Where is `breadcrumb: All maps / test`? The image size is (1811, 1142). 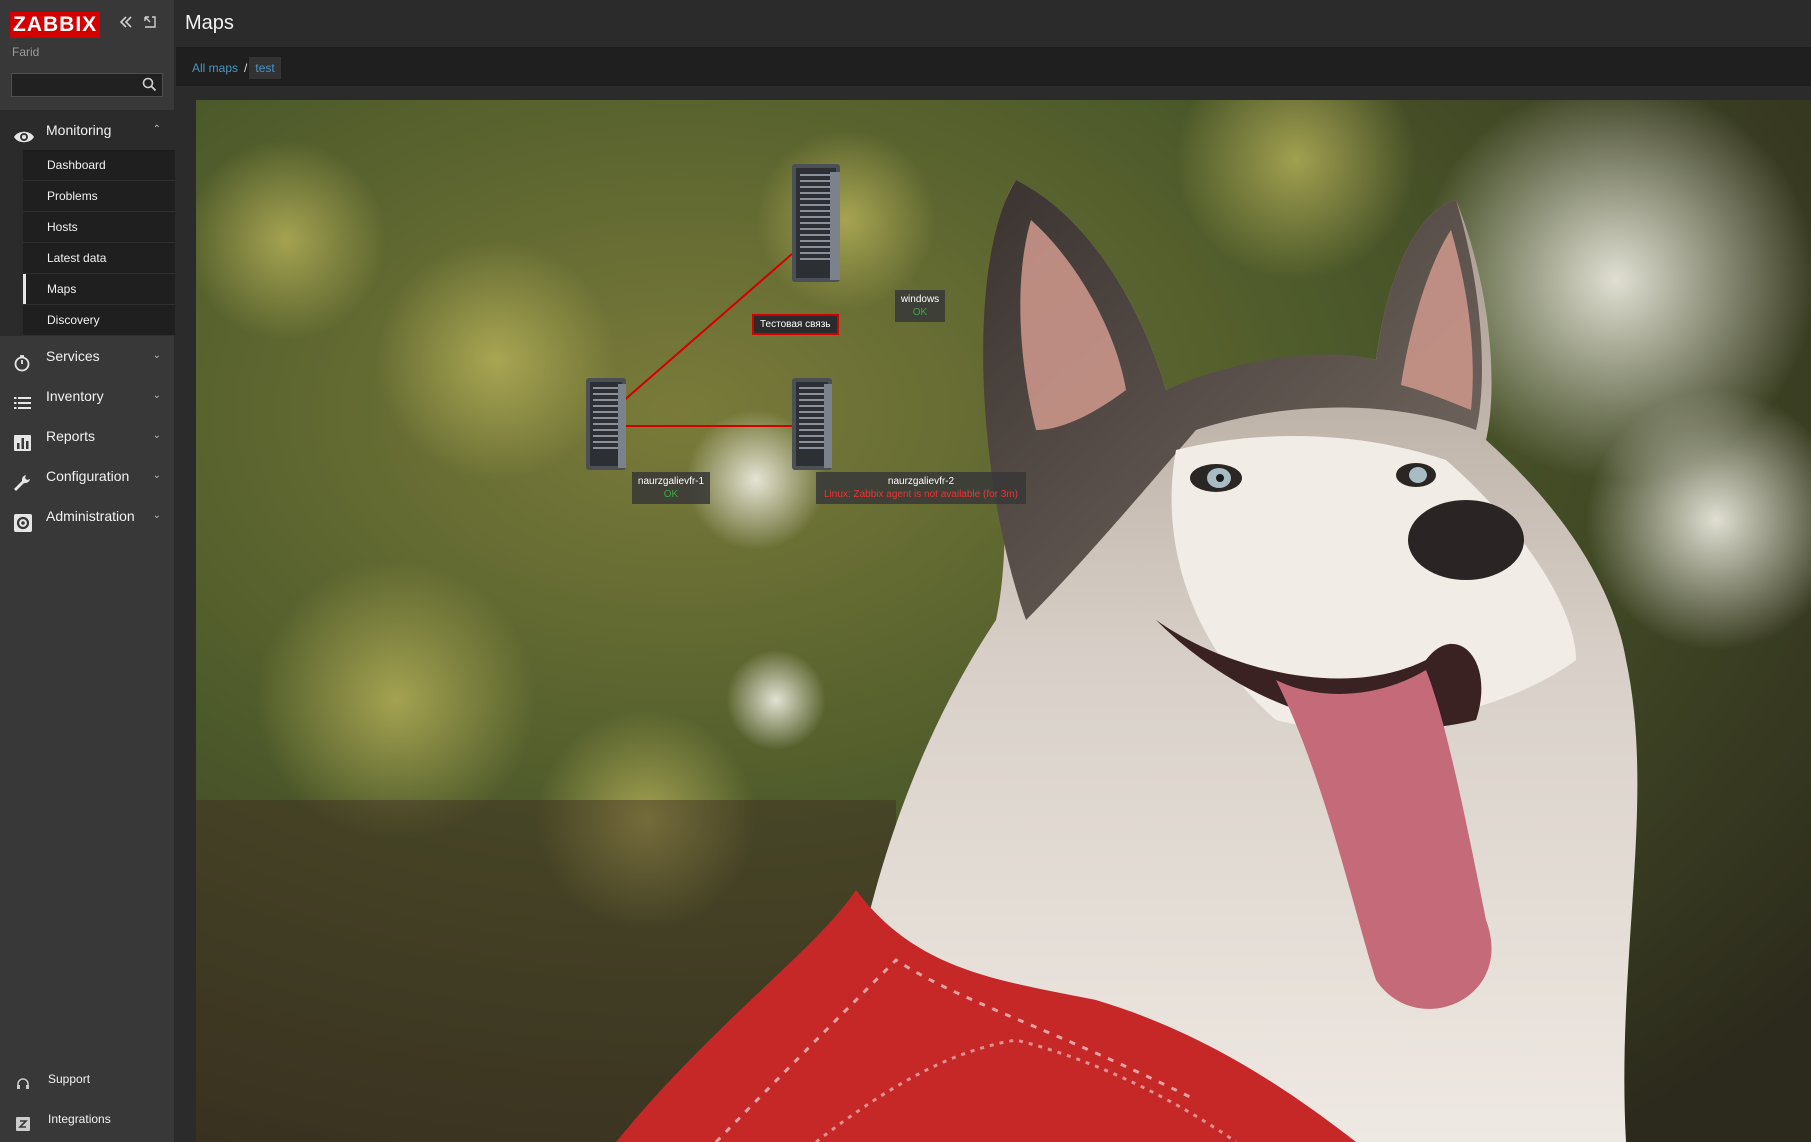 breadcrumb: All maps / test is located at coordinates (234, 68).